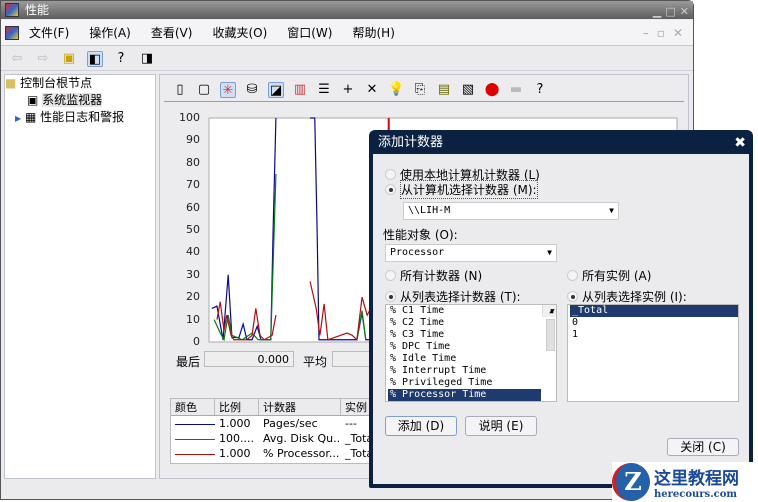  I want to click on view-report-icon: ☰, so click(324, 90).